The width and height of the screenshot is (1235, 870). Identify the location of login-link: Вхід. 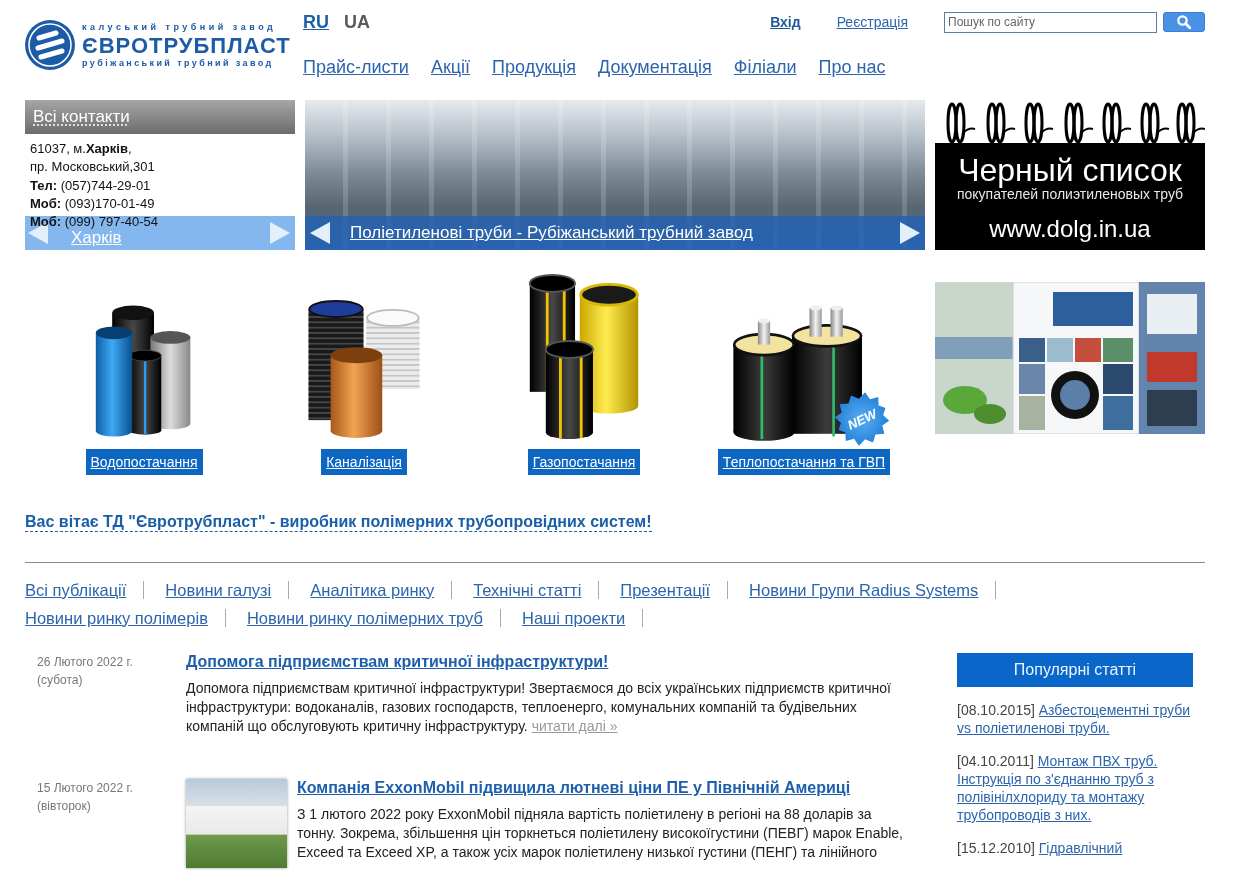
(785, 22).